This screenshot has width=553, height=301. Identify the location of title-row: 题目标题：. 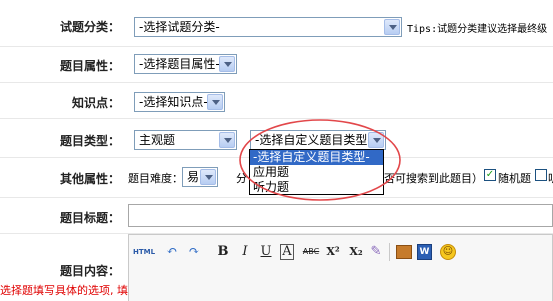
(276, 216).